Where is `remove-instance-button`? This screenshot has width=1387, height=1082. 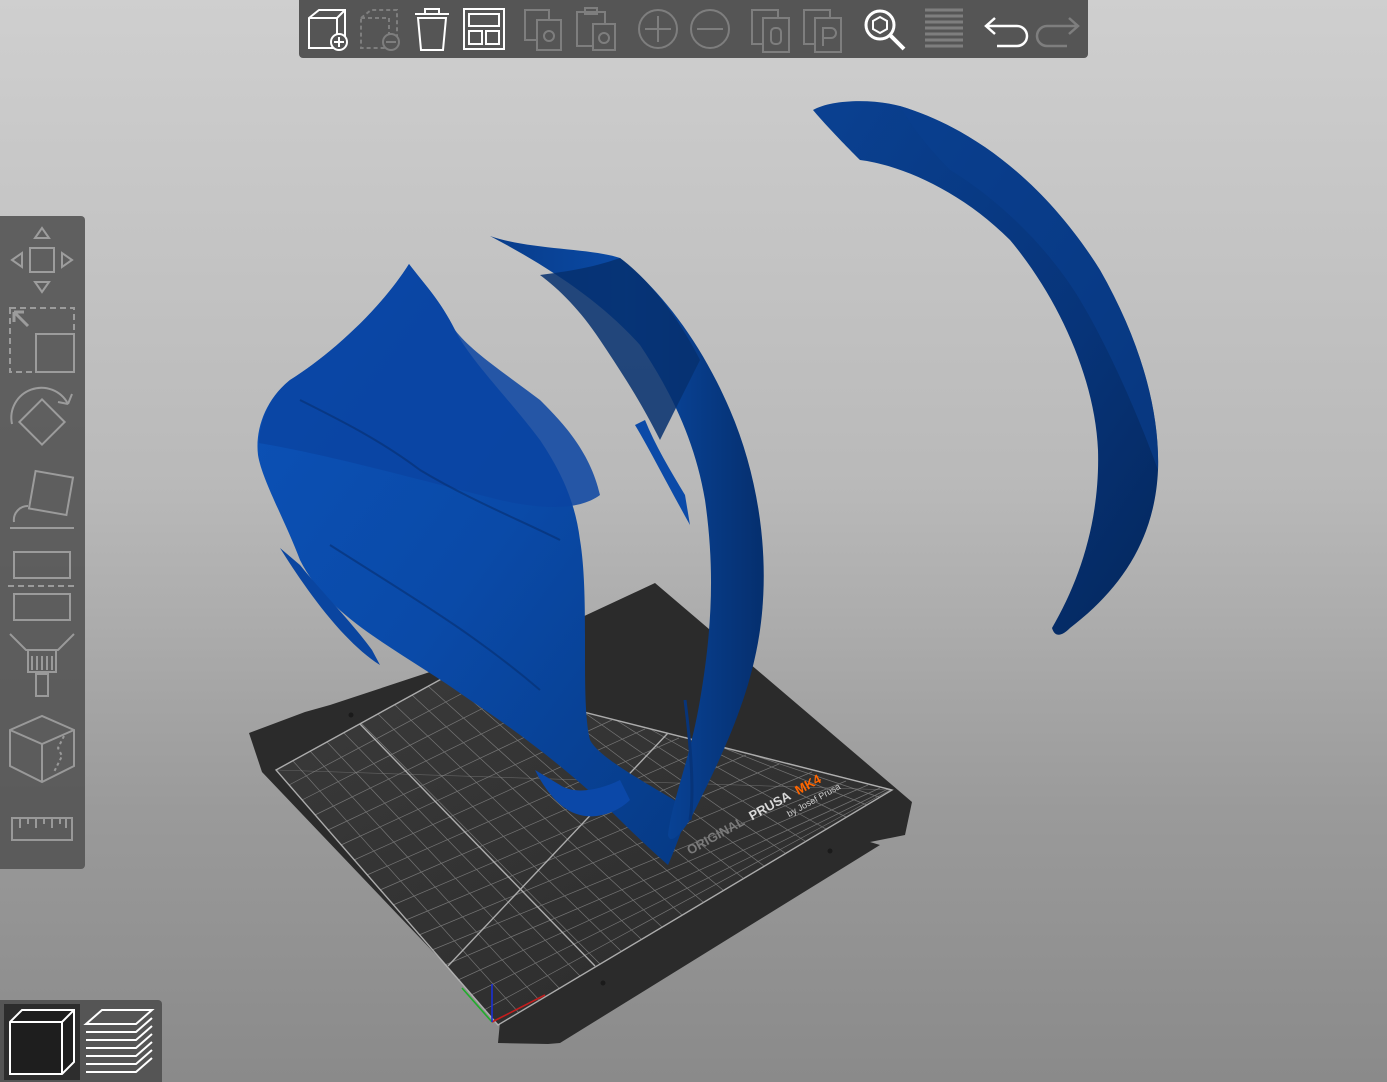 remove-instance-button is located at coordinates (710, 29).